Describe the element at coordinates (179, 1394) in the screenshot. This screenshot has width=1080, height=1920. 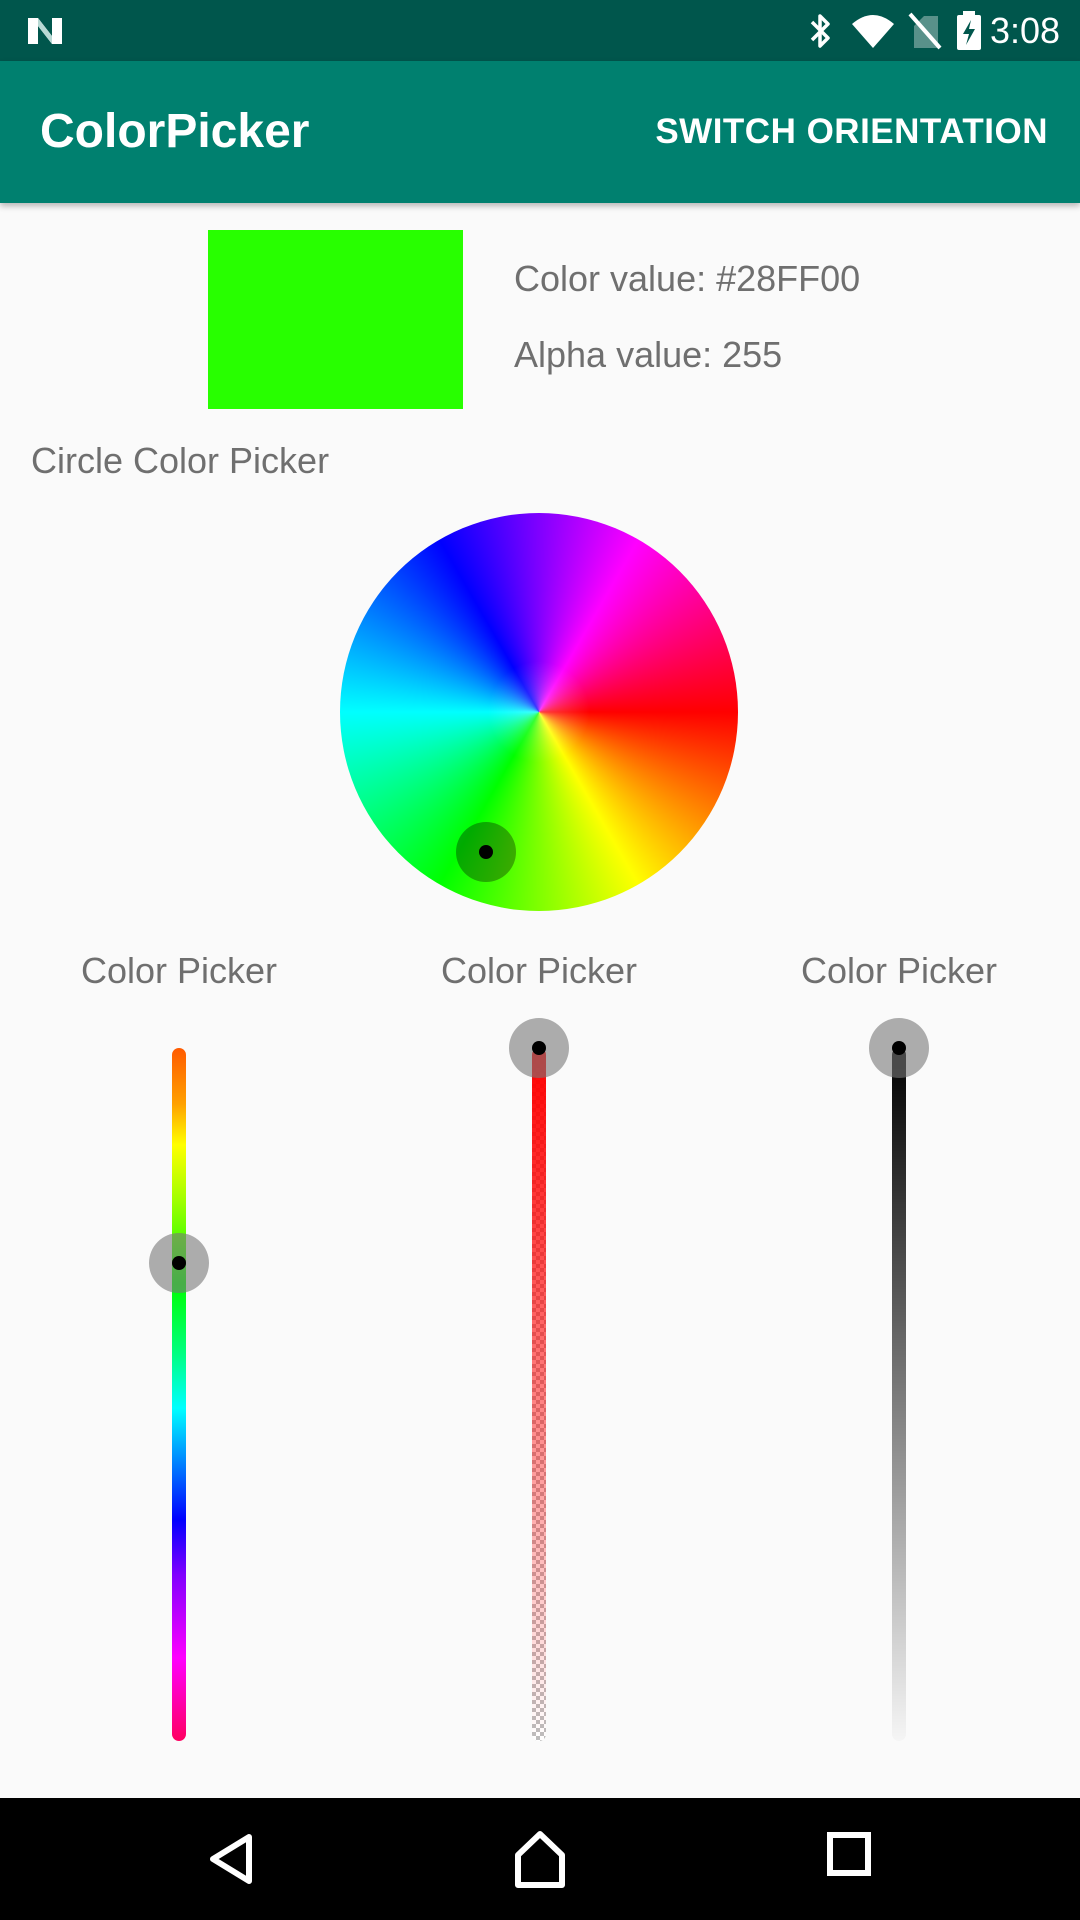
I see `hue-slider-track` at that location.